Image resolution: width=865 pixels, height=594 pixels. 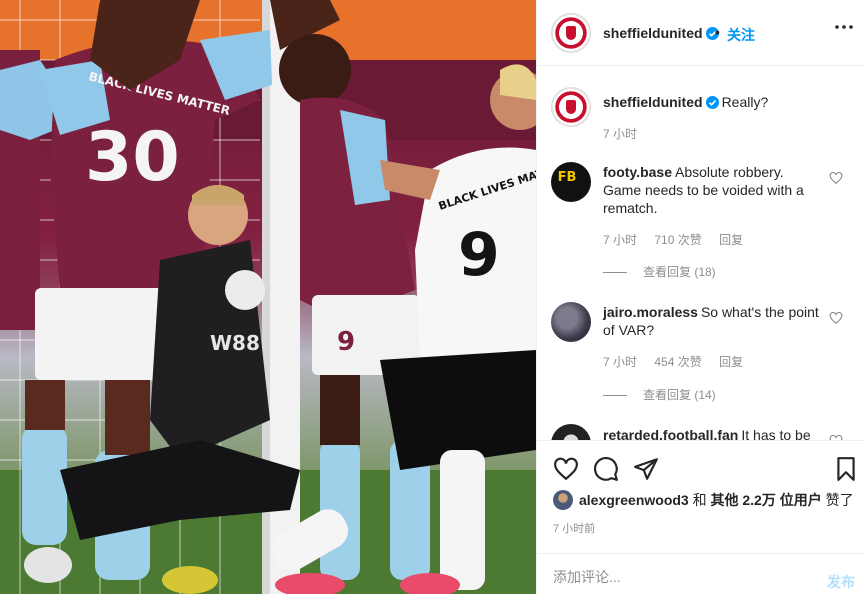 What do you see at coordinates (634, 500) in the screenshot?
I see `liker-username: alexgreenwood3` at bounding box center [634, 500].